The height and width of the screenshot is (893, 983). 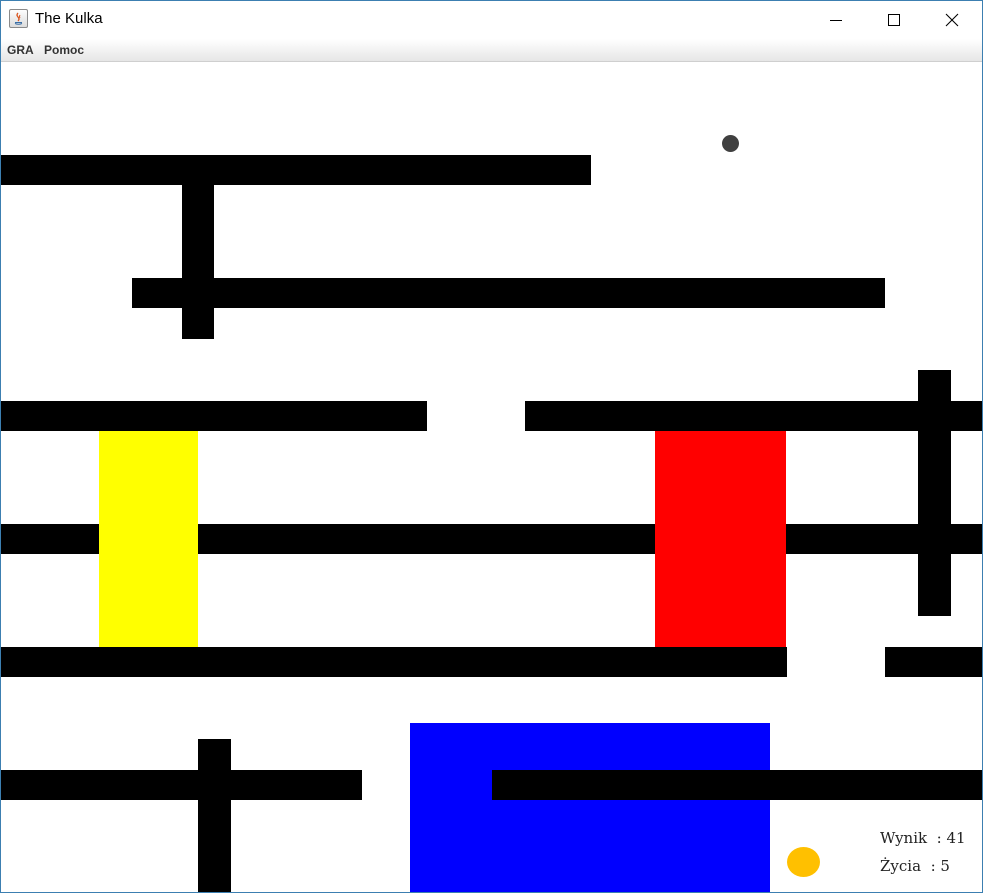 I want to click on red-zone, so click(x=720, y=539).